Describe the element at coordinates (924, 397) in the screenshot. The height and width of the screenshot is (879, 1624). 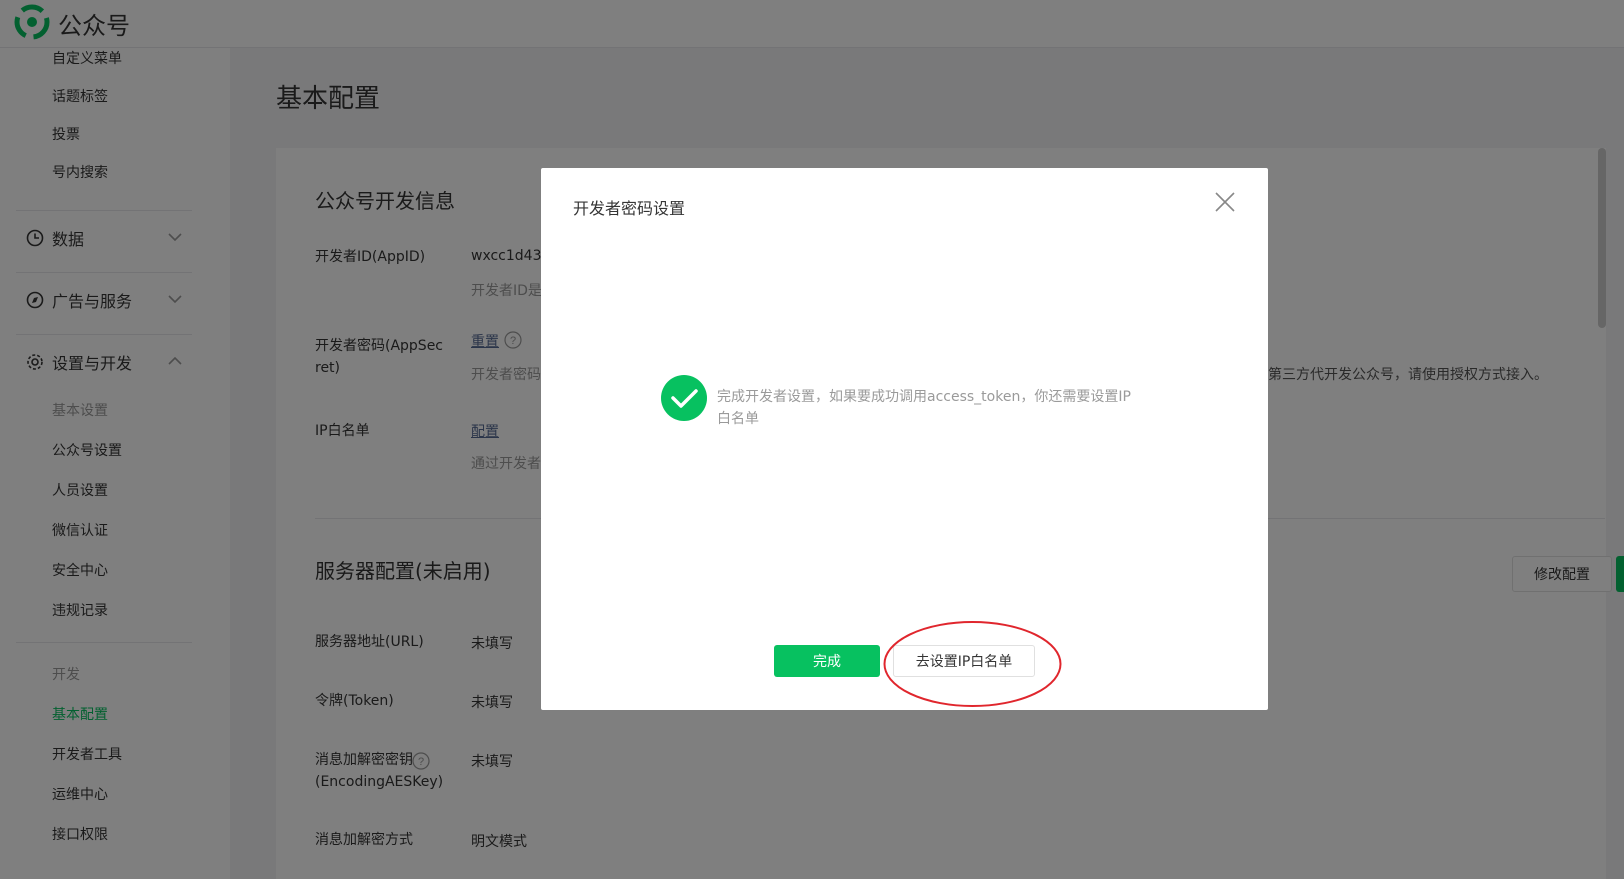
I see `success-message-line1: 完成开发者设置，如果要成功调用access_token，你还需要设置IP` at that location.